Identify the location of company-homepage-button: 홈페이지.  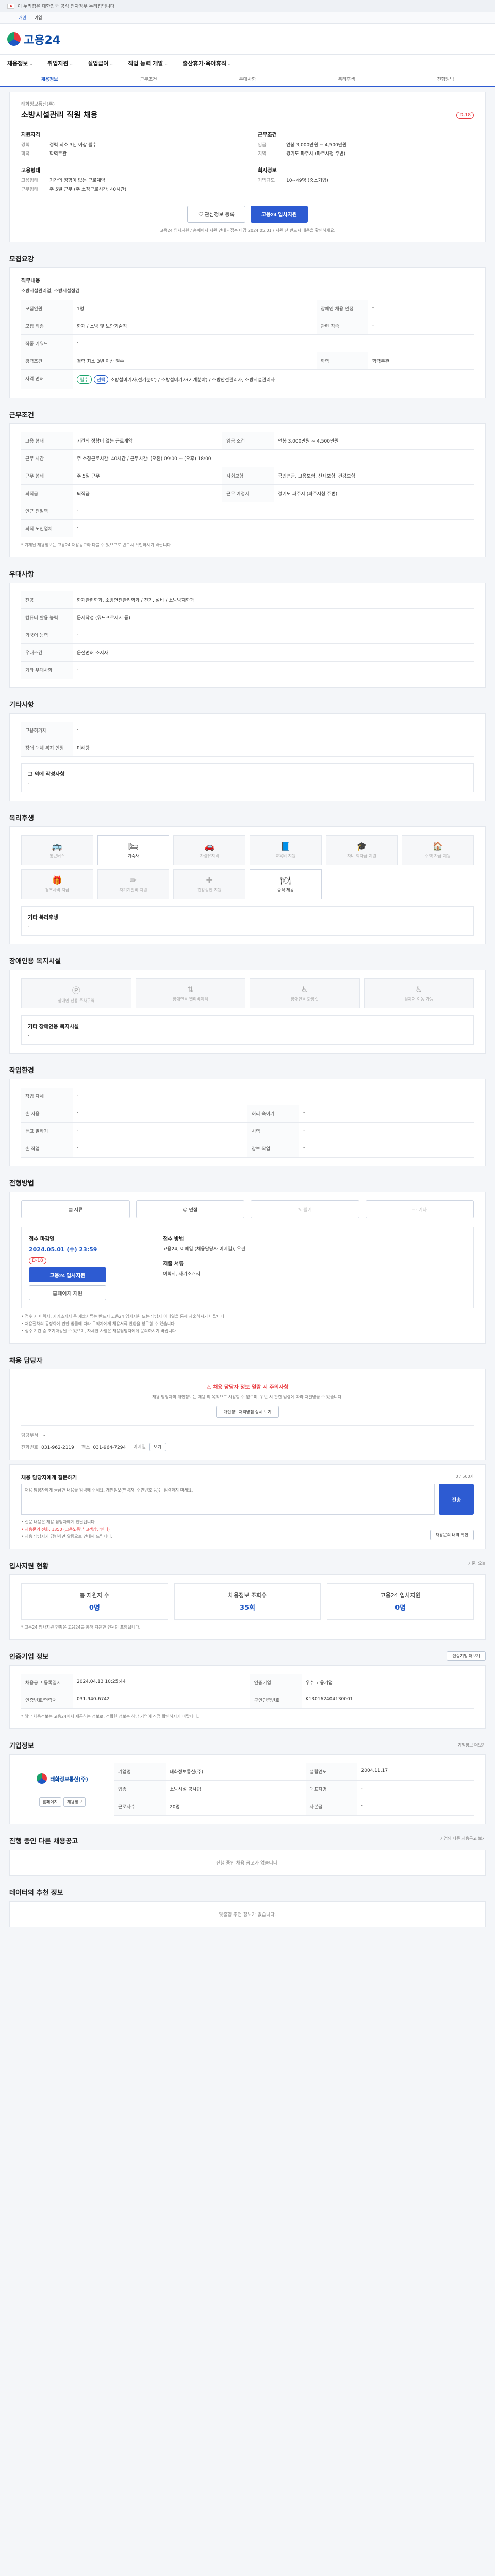
(50, 1802).